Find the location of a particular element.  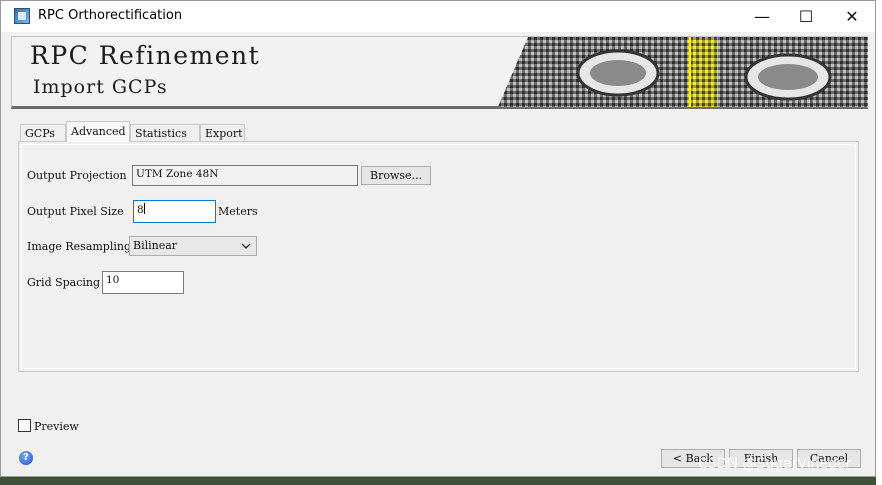

output-pixel-size-input: 8 is located at coordinates (174, 211).